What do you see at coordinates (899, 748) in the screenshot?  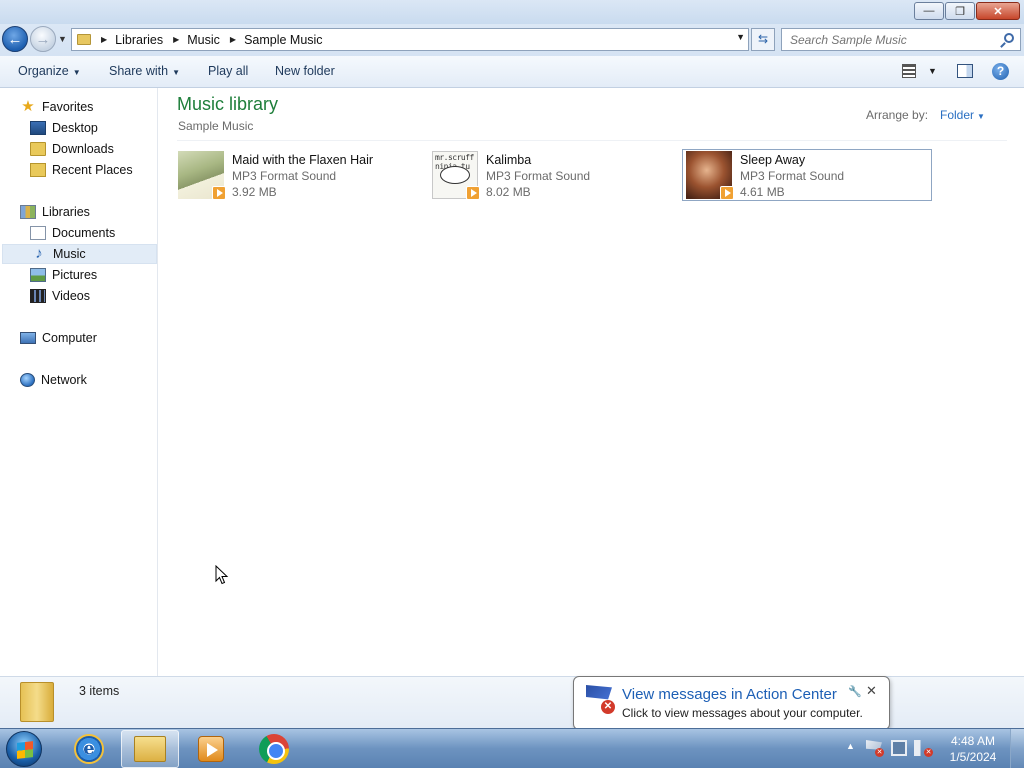 I see `network-tray-icon` at bounding box center [899, 748].